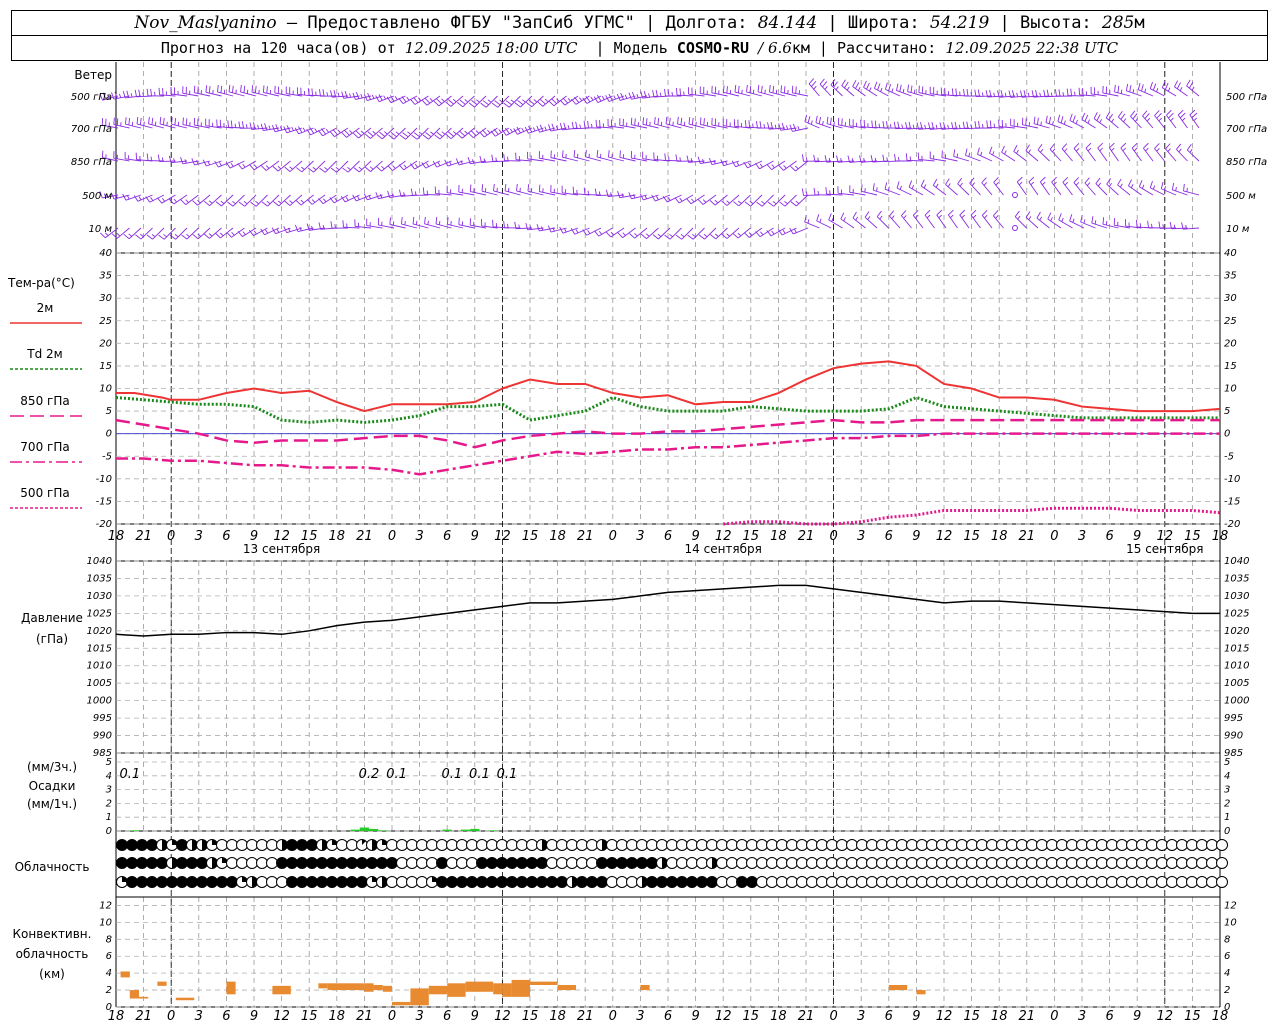 This screenshot has width=1280, height=1024. I want to click on y-tick-label-left: 15, so click(105, 366).